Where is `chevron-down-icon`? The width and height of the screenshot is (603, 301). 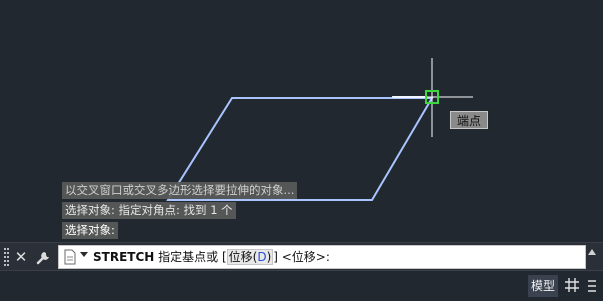
chevron-down-icon is located at coordinates (84, 254).